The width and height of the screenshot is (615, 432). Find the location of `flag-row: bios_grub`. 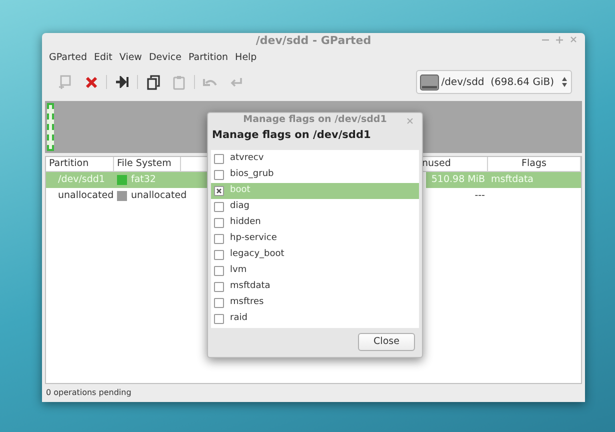

flag-row: bios_grub is located at coordinates (315, 175).